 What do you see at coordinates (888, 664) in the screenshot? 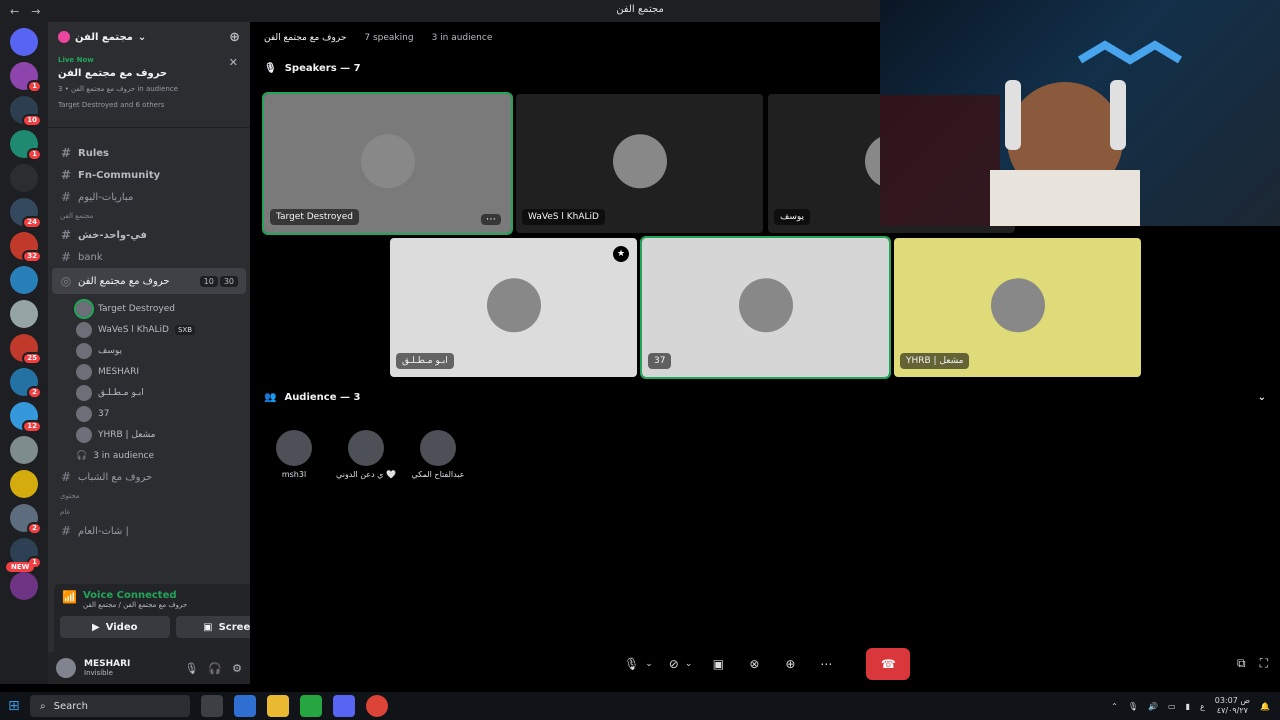
I see `leave-stage-button: ☎` at bounding box center [888, 664].